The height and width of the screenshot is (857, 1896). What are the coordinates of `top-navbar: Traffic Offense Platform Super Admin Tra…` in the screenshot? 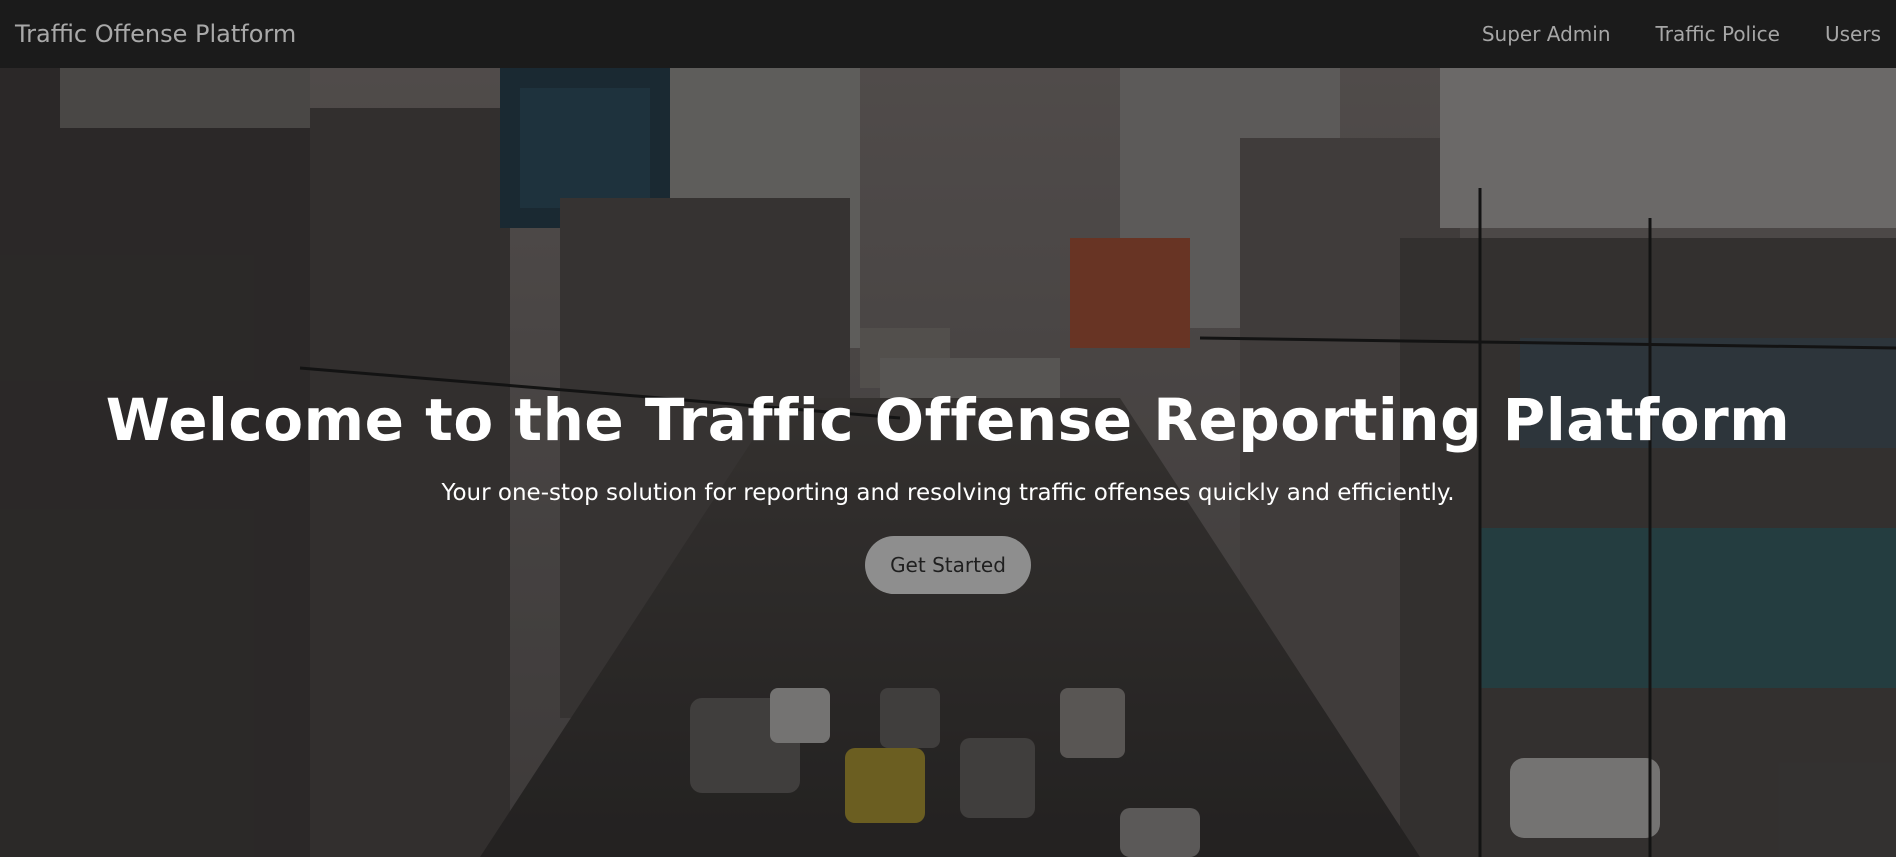 It's located at (948, 34).